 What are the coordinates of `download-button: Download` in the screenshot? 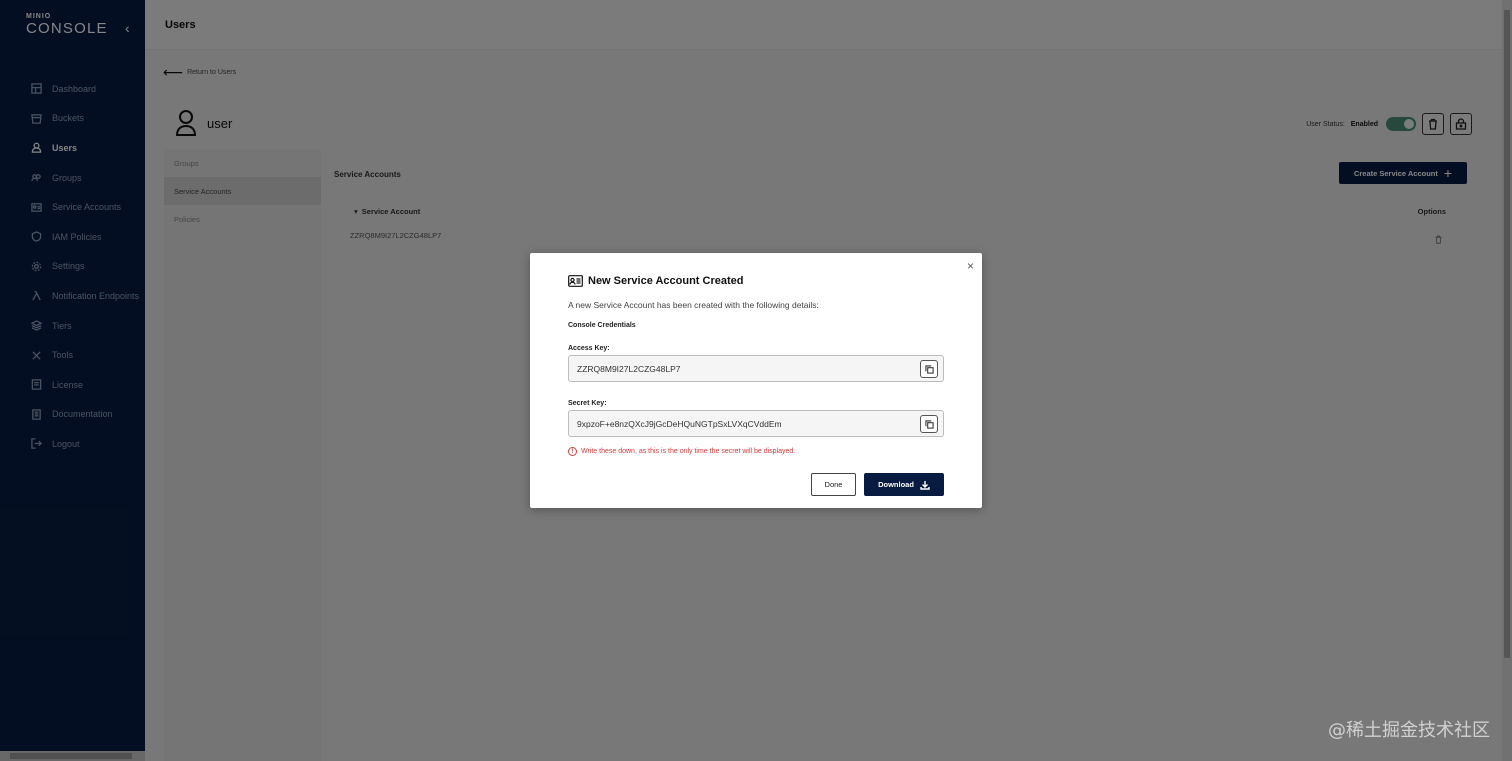 It's located at (904, 484).